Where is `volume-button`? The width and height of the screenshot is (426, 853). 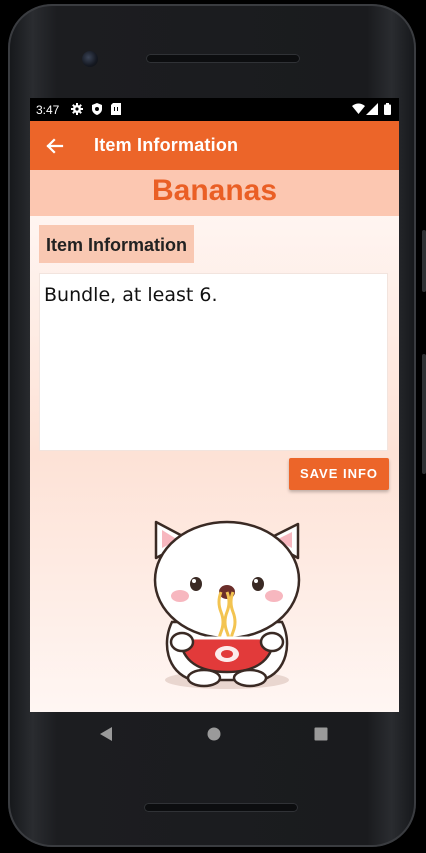 volume-button is located at coordinates (424, 414).